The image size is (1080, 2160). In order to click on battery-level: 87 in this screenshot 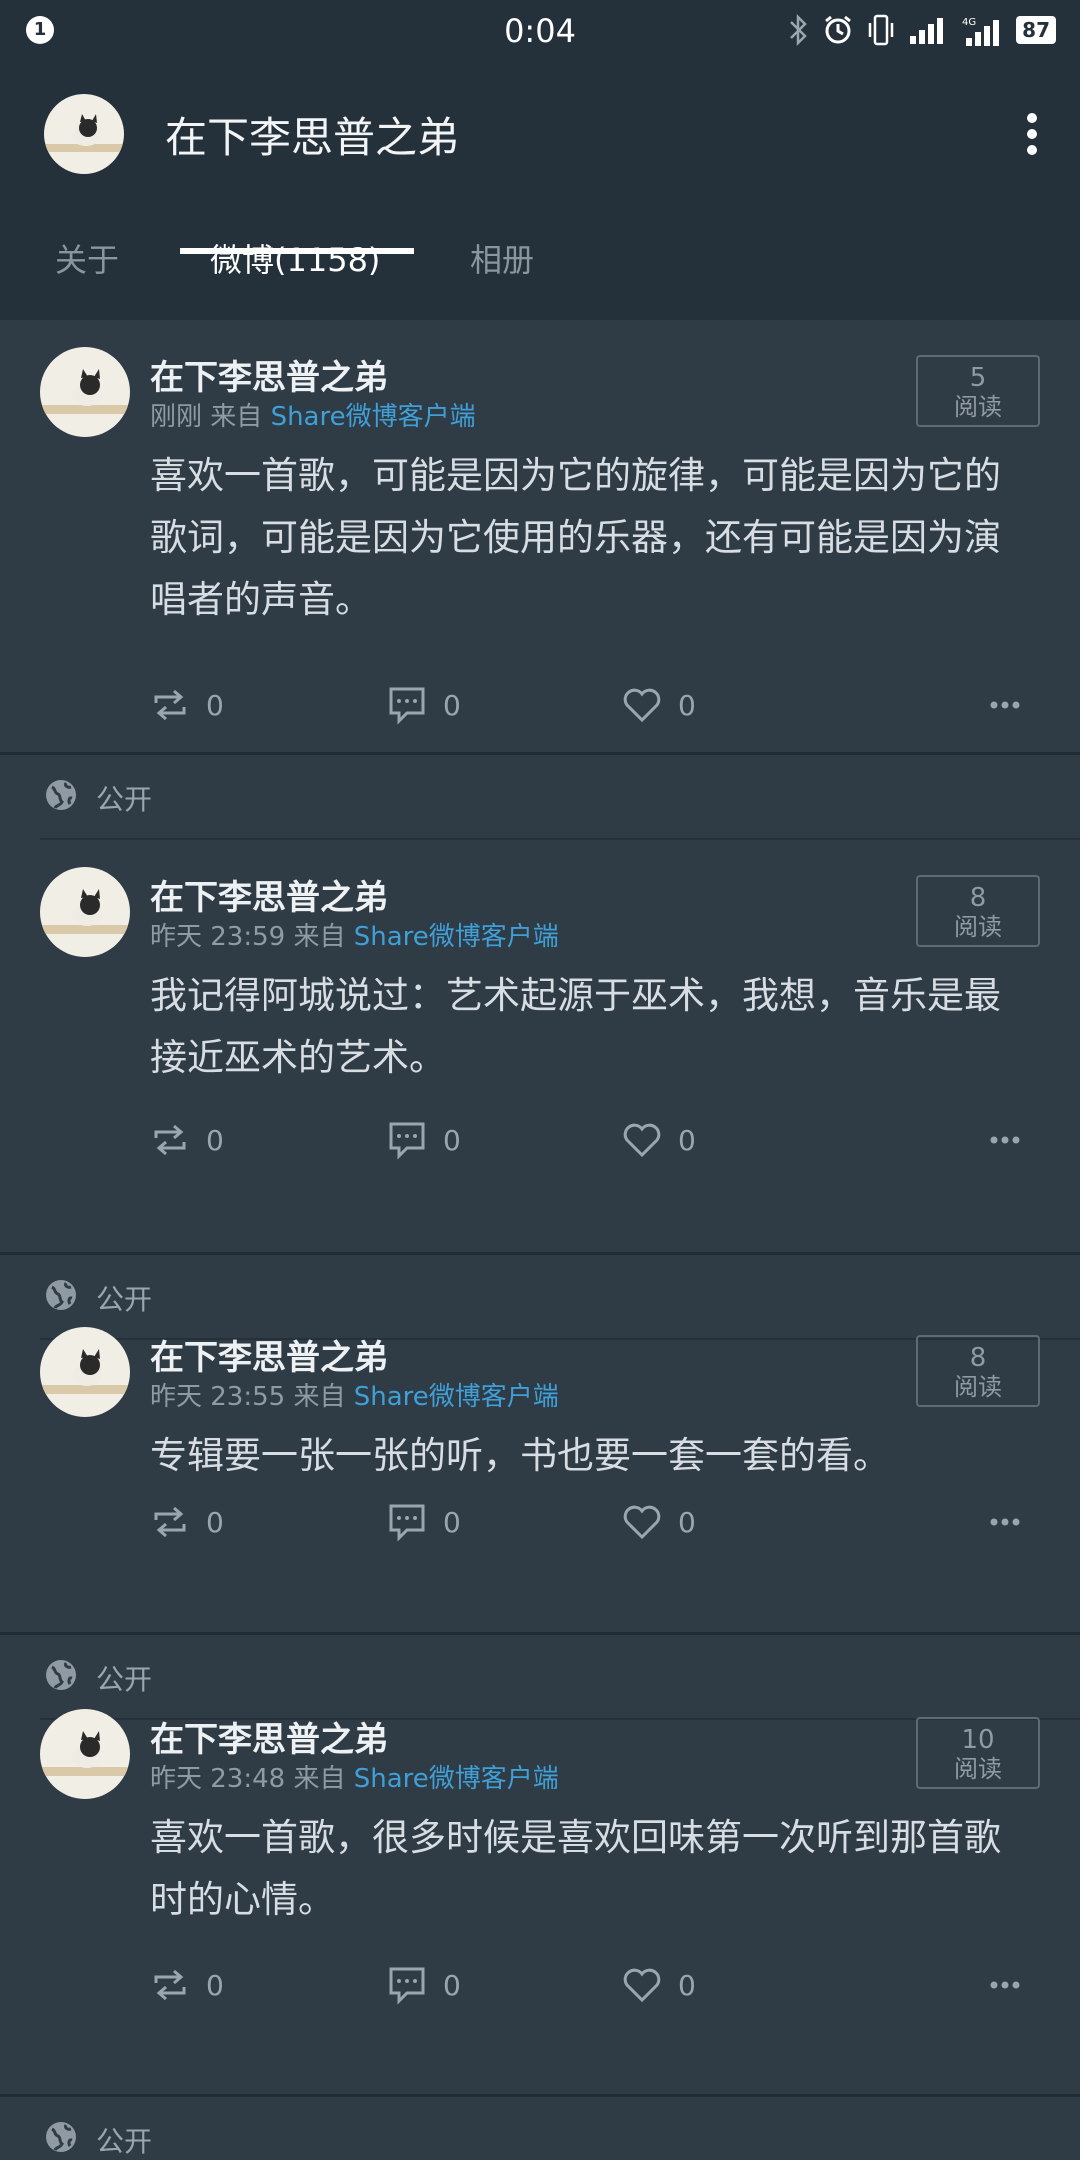, I will do `click(1036, 30)`.